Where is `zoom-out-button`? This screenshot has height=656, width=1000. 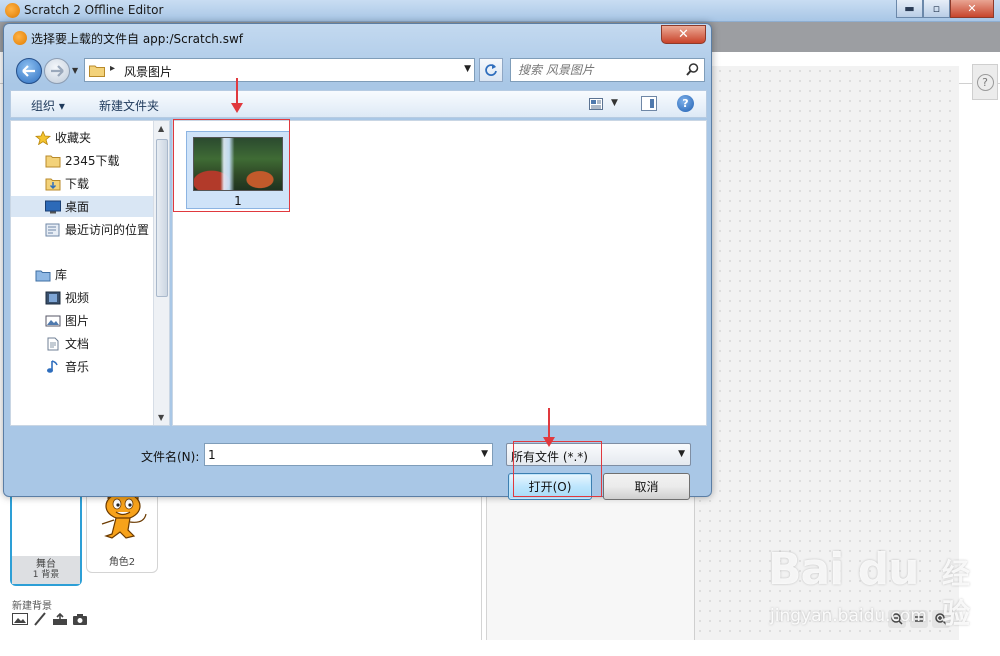
zoom-out-button is located at coordinates (897, 619).